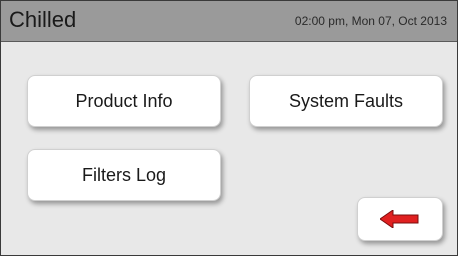  I want to click on datetime-display: 02:00 pm, Mon 07, Oct 2013, so click(370, 21).